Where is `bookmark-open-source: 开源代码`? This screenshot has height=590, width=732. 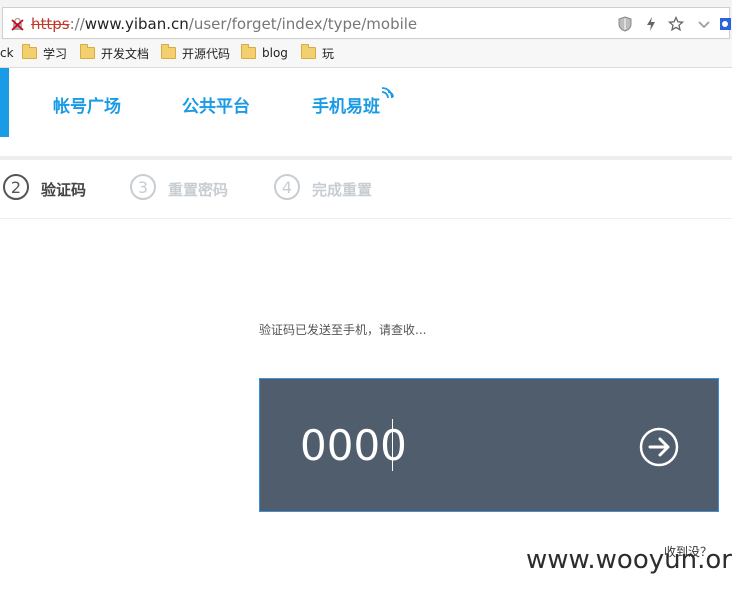
bookmark-open-source: 开源代码 is located at coordinates (196, 52).